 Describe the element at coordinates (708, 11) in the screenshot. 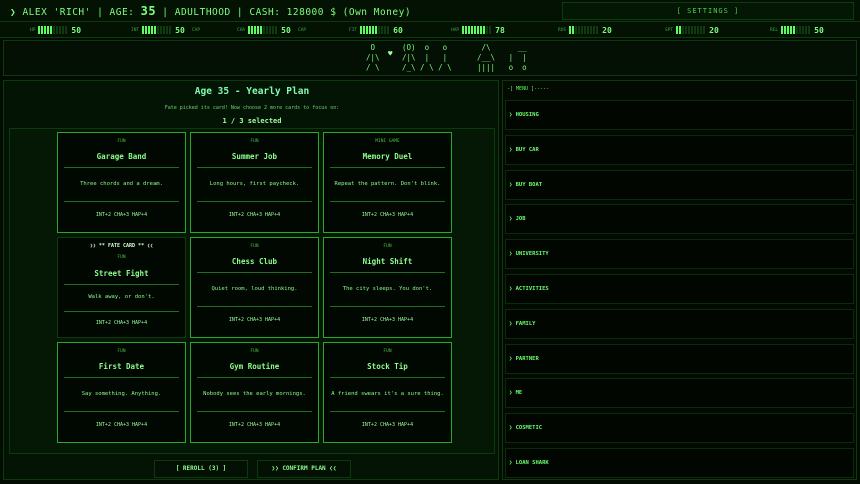

I see `settings-button: [ SETTINGS ]` at that location.